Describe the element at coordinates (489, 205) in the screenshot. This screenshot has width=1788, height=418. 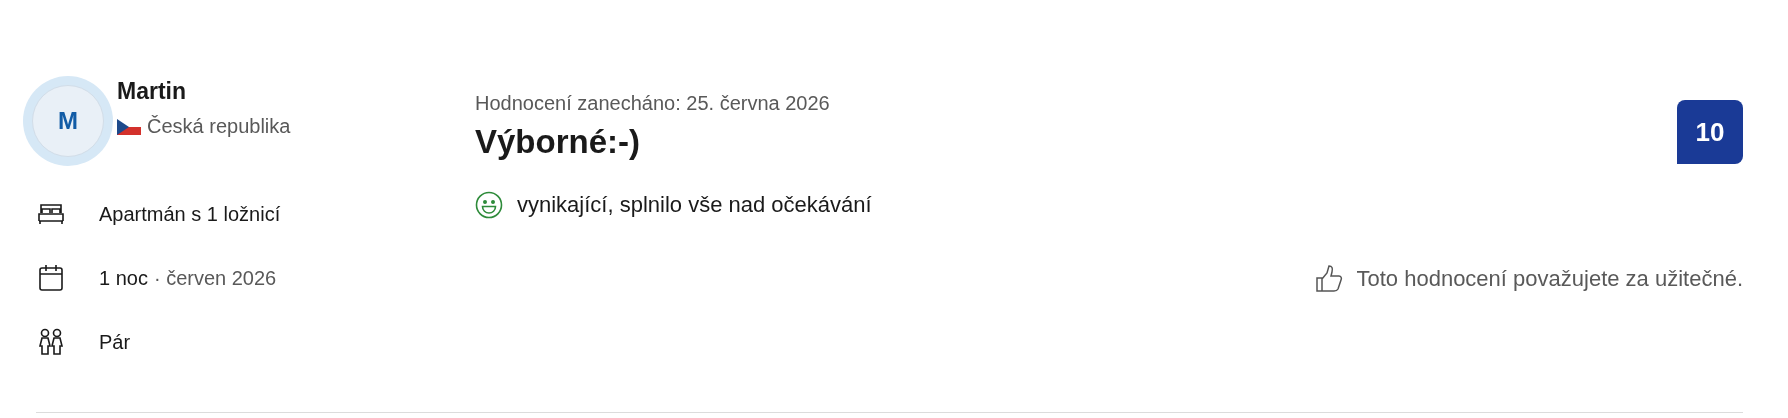
I see `smiley-icon` at that location.